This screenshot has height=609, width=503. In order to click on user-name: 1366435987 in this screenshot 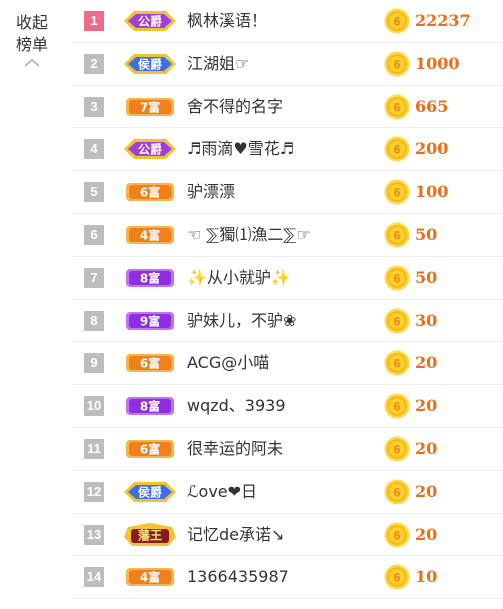, I will do `click(238, 577)`.